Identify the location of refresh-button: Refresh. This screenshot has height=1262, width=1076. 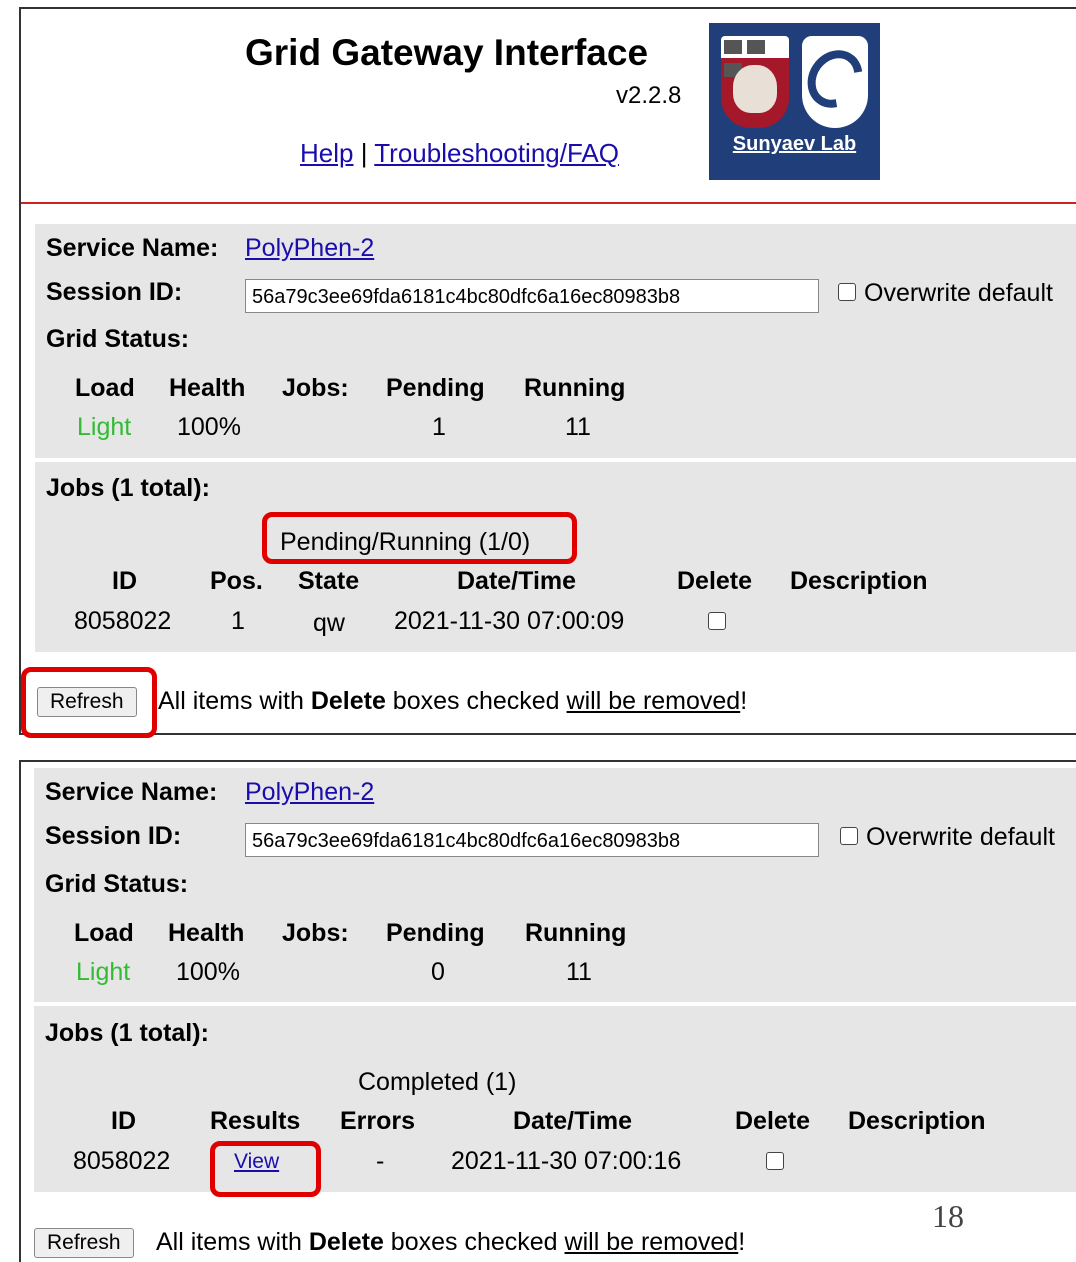
(84, 1243).